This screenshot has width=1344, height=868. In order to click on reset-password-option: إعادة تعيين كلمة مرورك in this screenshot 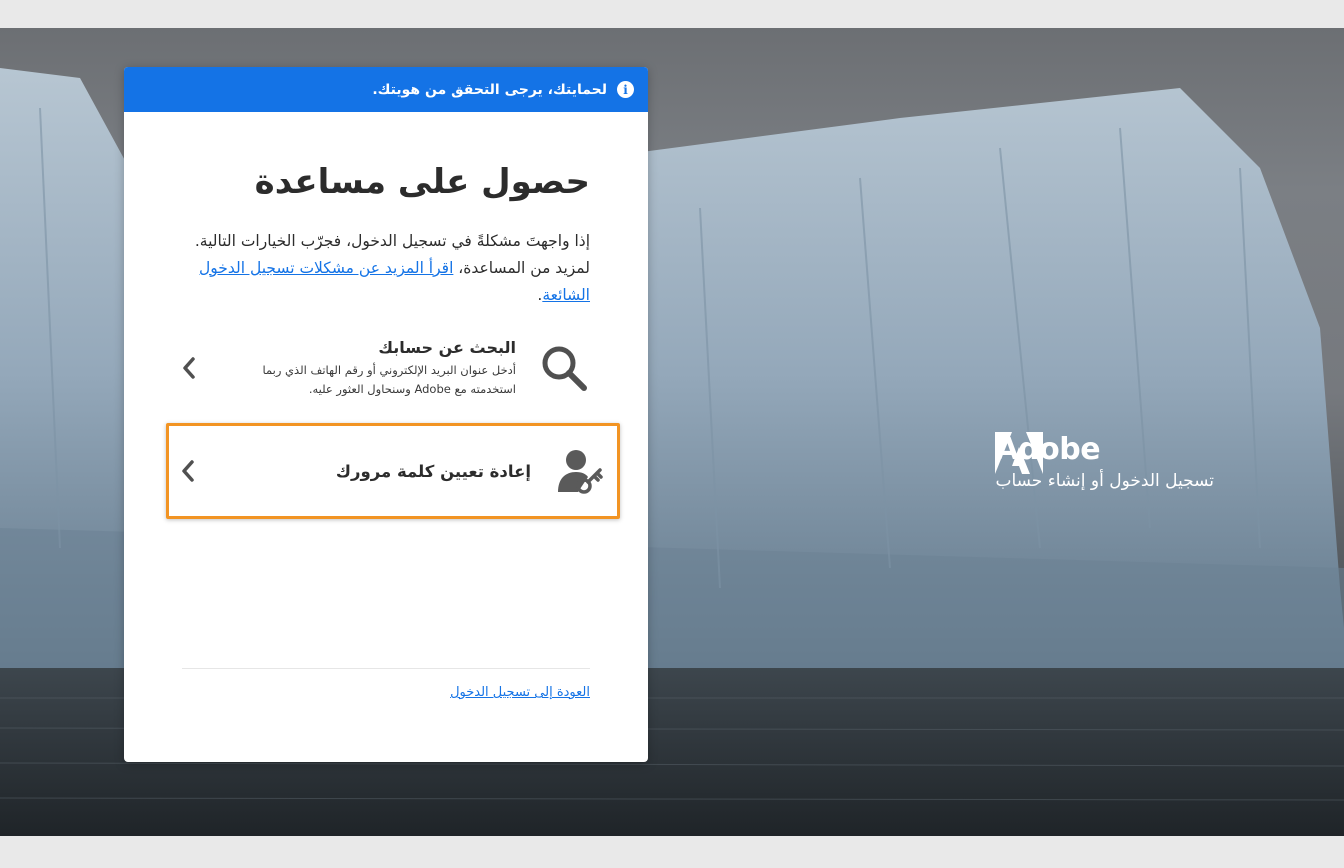, I will do `click(393, 471)`.